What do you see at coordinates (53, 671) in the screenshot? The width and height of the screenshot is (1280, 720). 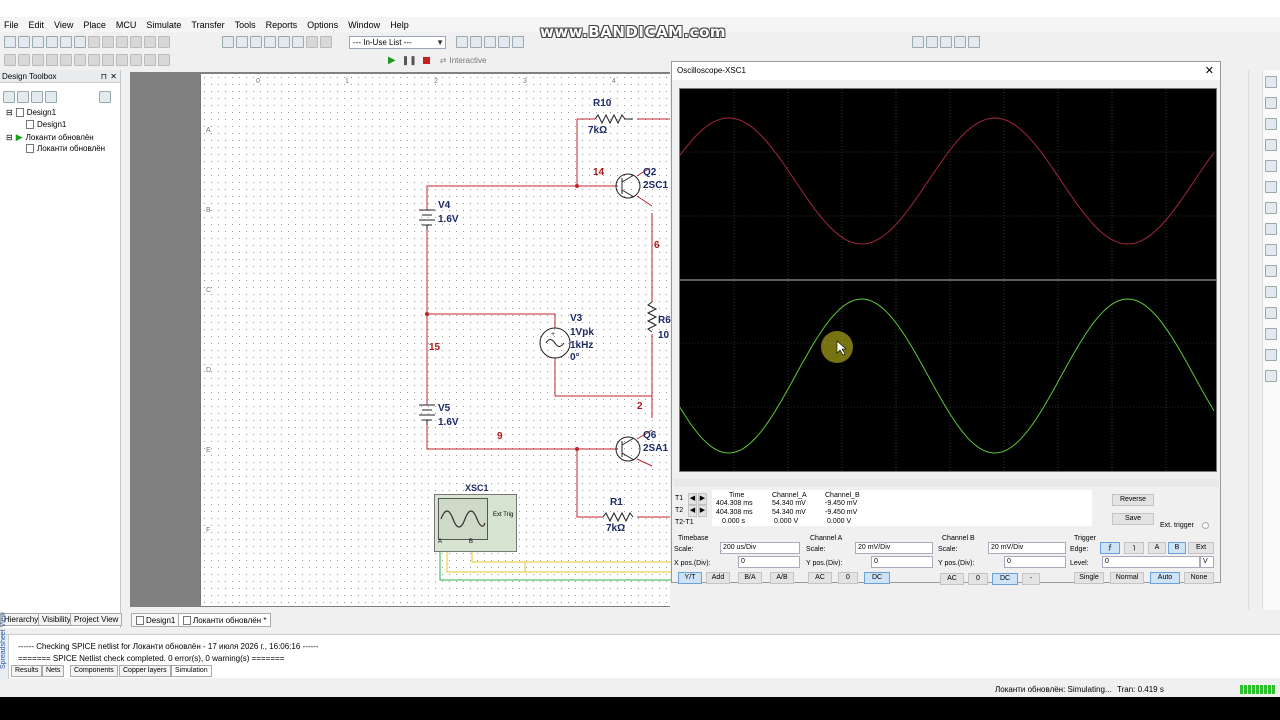 I see `tab-nets: Nets` at bounding box center [53, 671].